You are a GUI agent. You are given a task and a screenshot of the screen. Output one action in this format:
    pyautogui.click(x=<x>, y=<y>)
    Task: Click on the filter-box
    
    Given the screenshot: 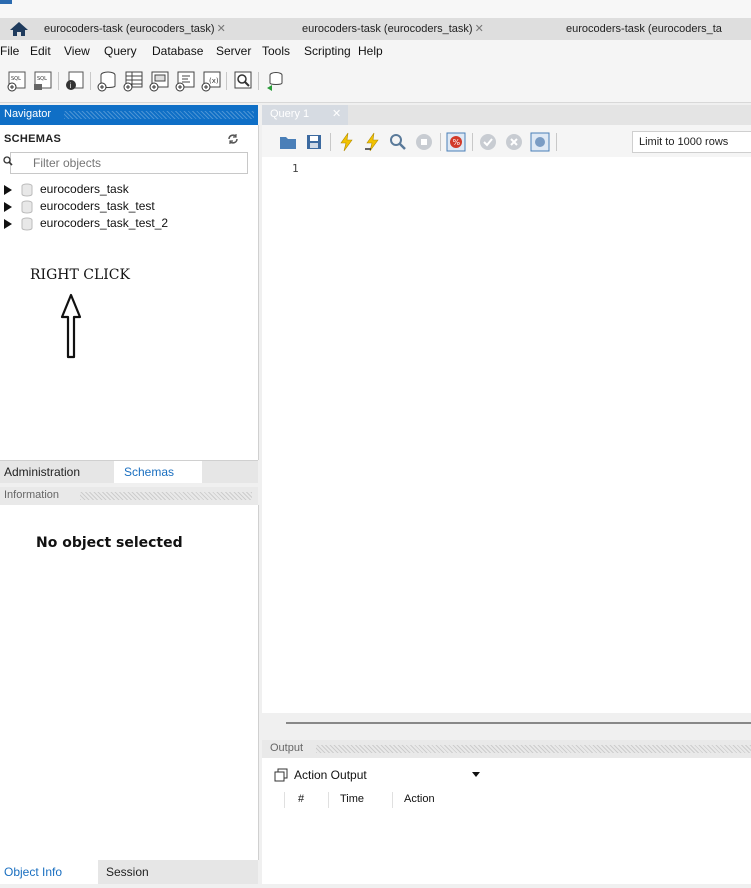 What is the action you would take?
    pyautogui.click(x=125, y=163)
    